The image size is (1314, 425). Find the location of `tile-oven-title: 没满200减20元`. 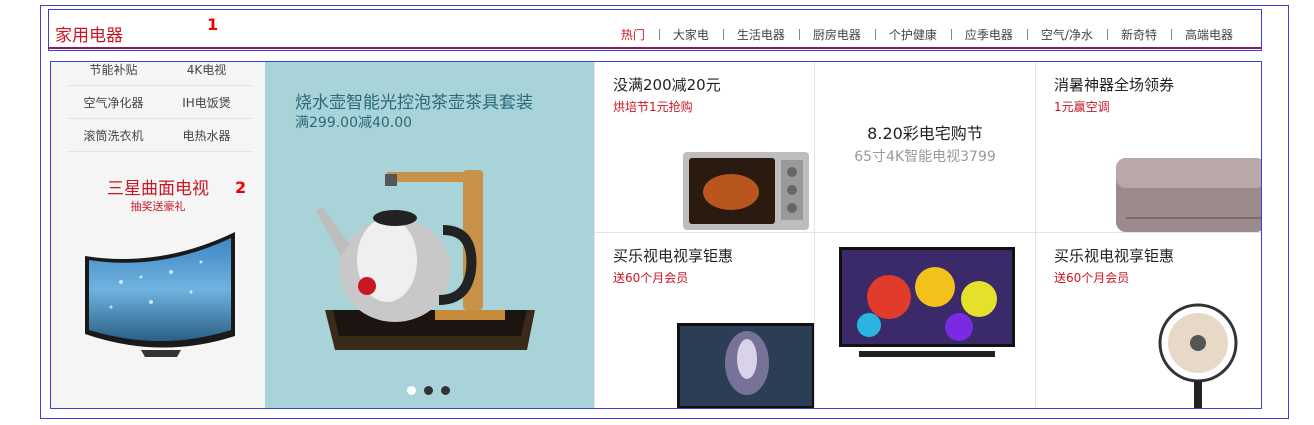

tile-oven-title: 没满200减20元 is located at coordinates (667, 85).